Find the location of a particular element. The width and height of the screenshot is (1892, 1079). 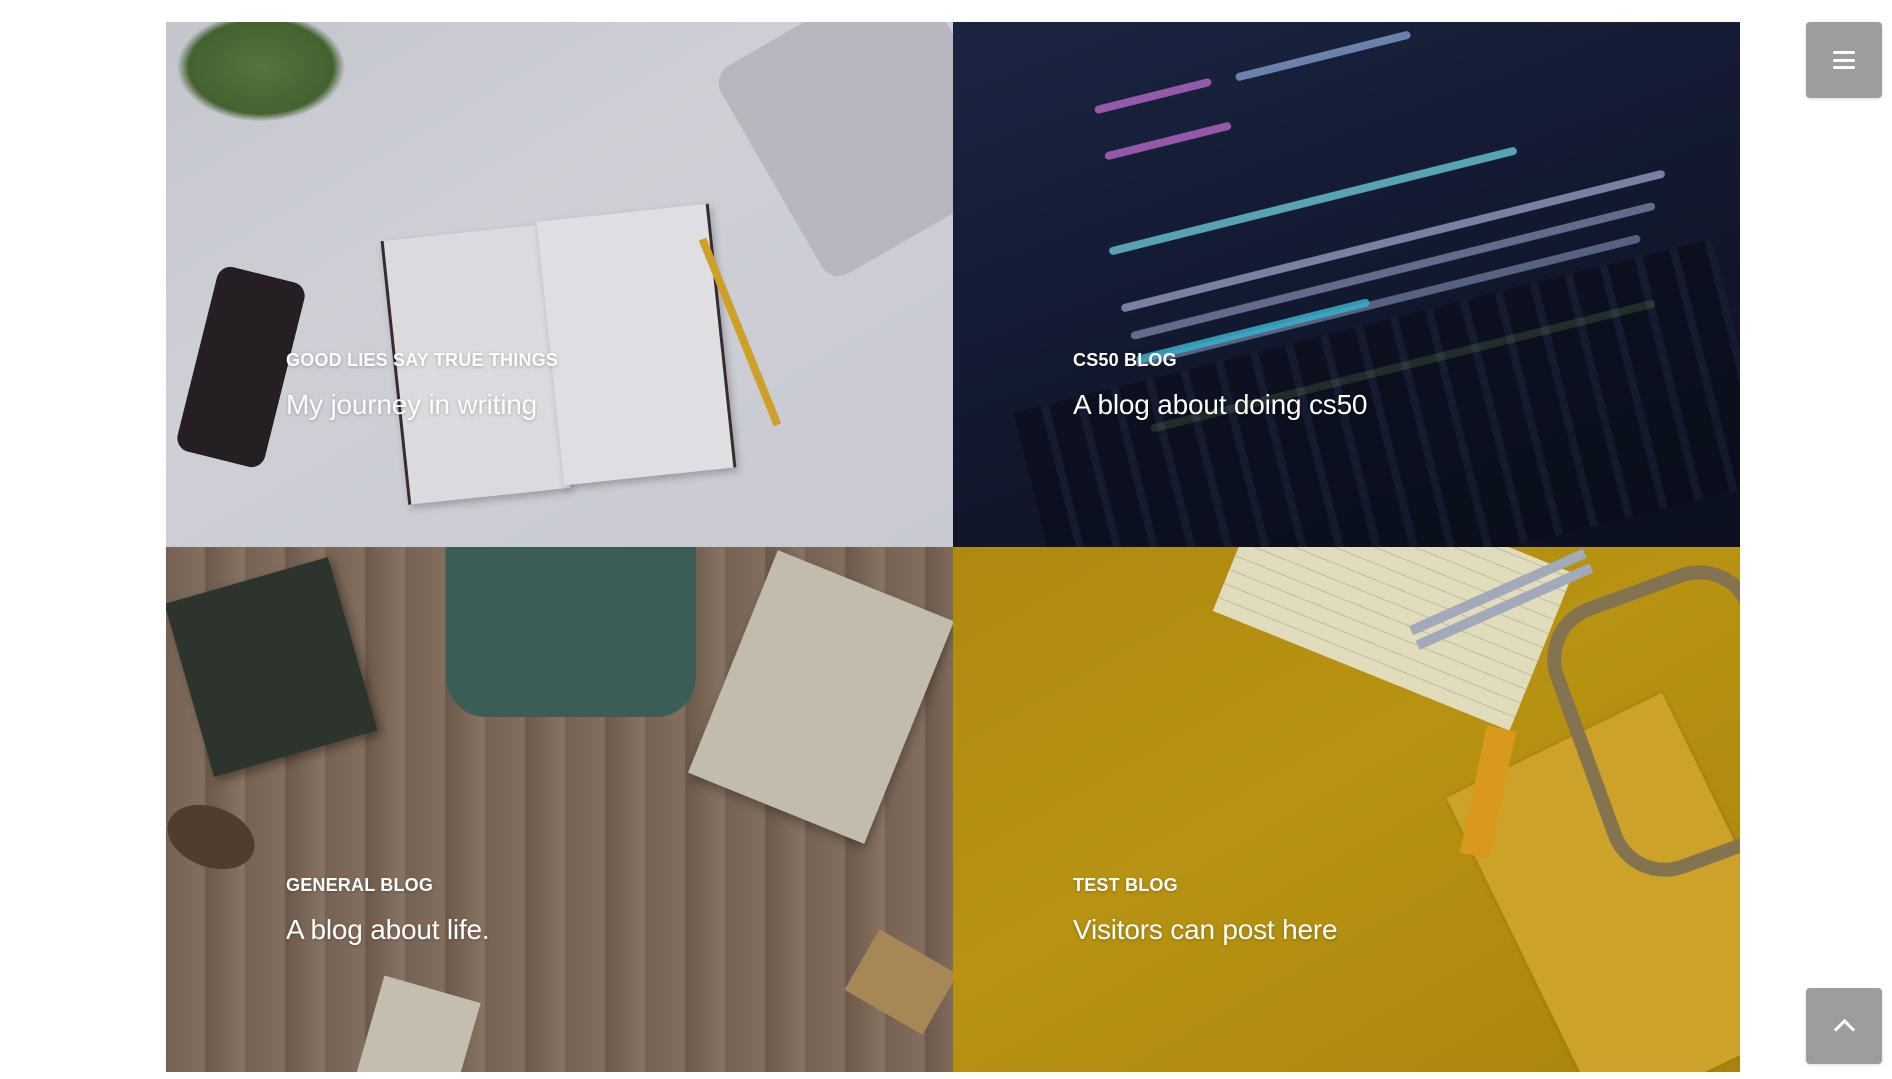

hamburger-menu-icon is located at coordinates (1844, 60).